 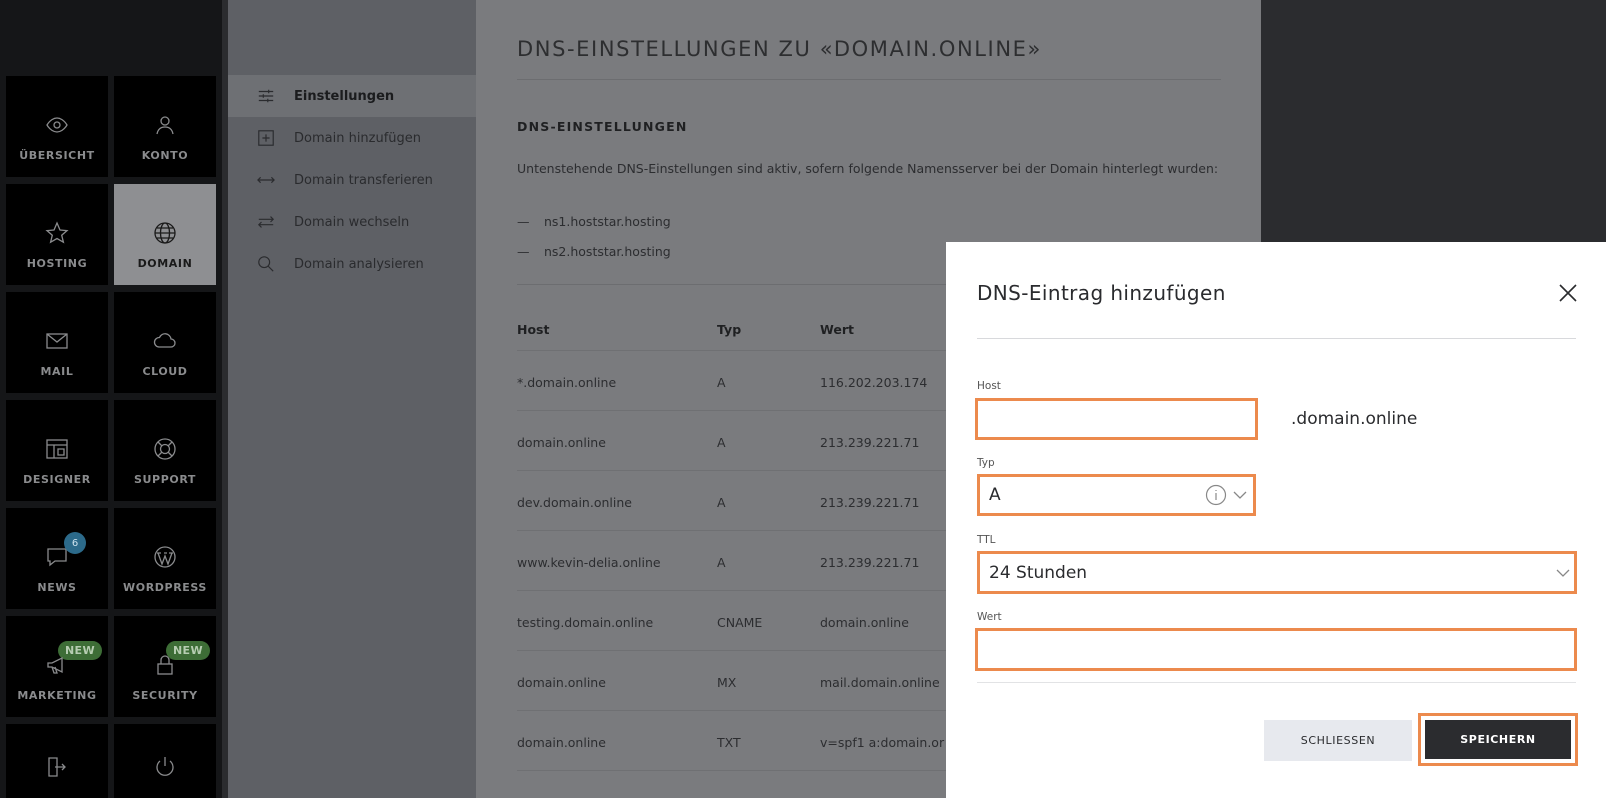 I want to click on chat-icon: 6, so click(x=65, y=551).